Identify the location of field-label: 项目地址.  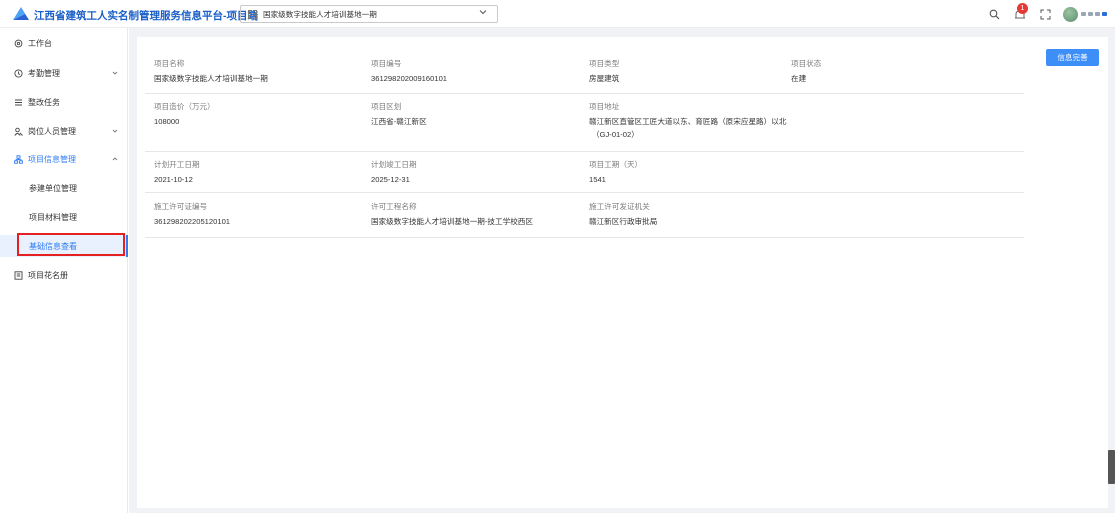
(604, 106).